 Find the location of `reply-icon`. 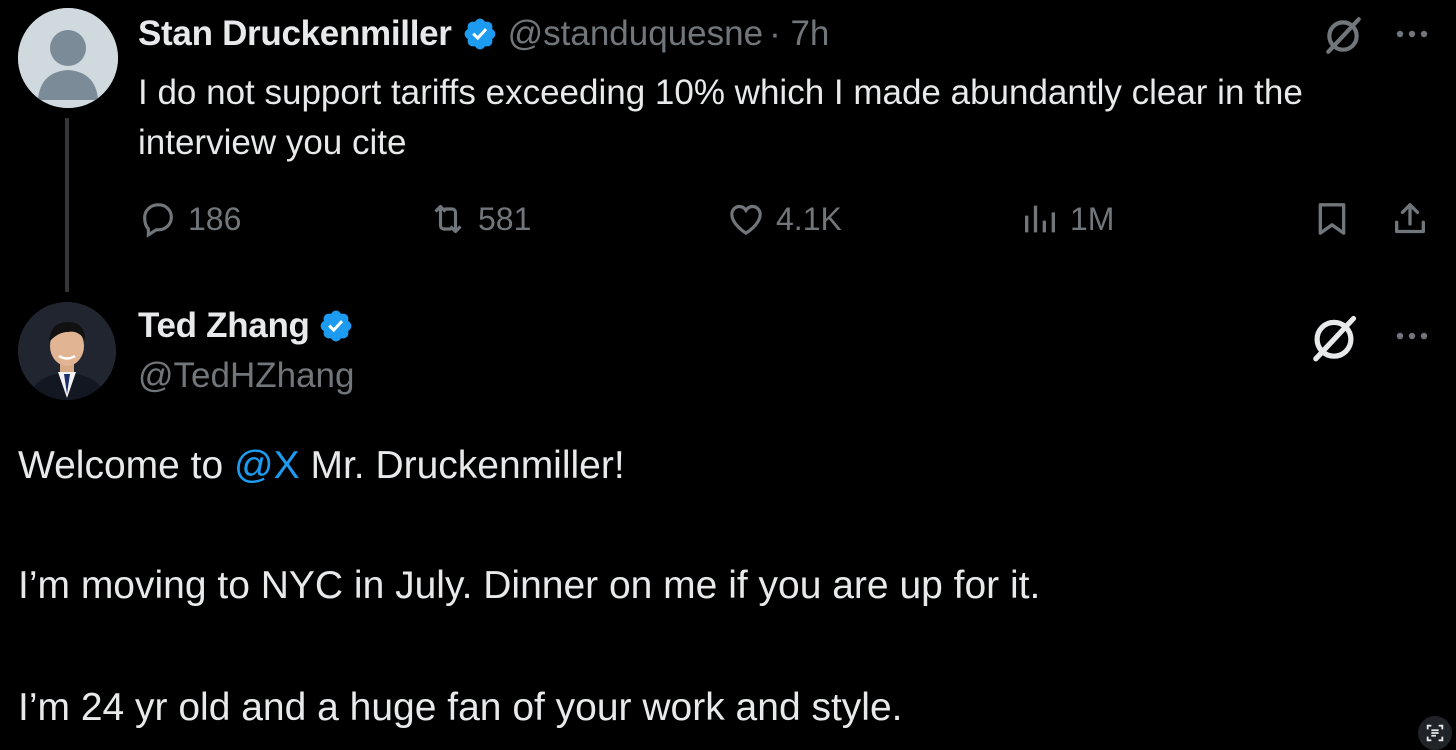

reply-icon is located at coordinates (158, 220).